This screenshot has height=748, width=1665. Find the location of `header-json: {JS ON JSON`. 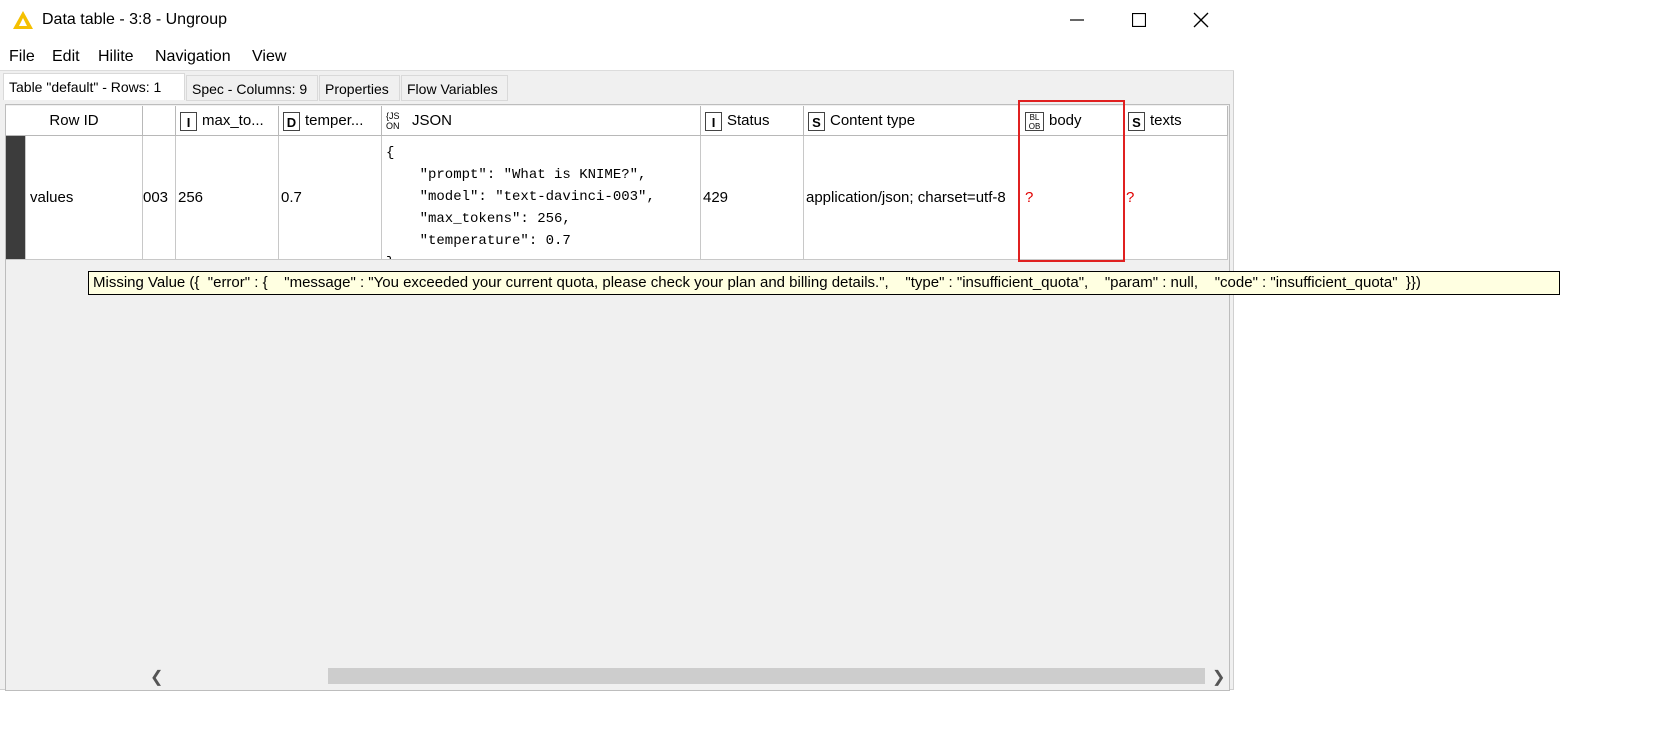

header-json: {JS ON JSON is located at coordinates (541, 121).